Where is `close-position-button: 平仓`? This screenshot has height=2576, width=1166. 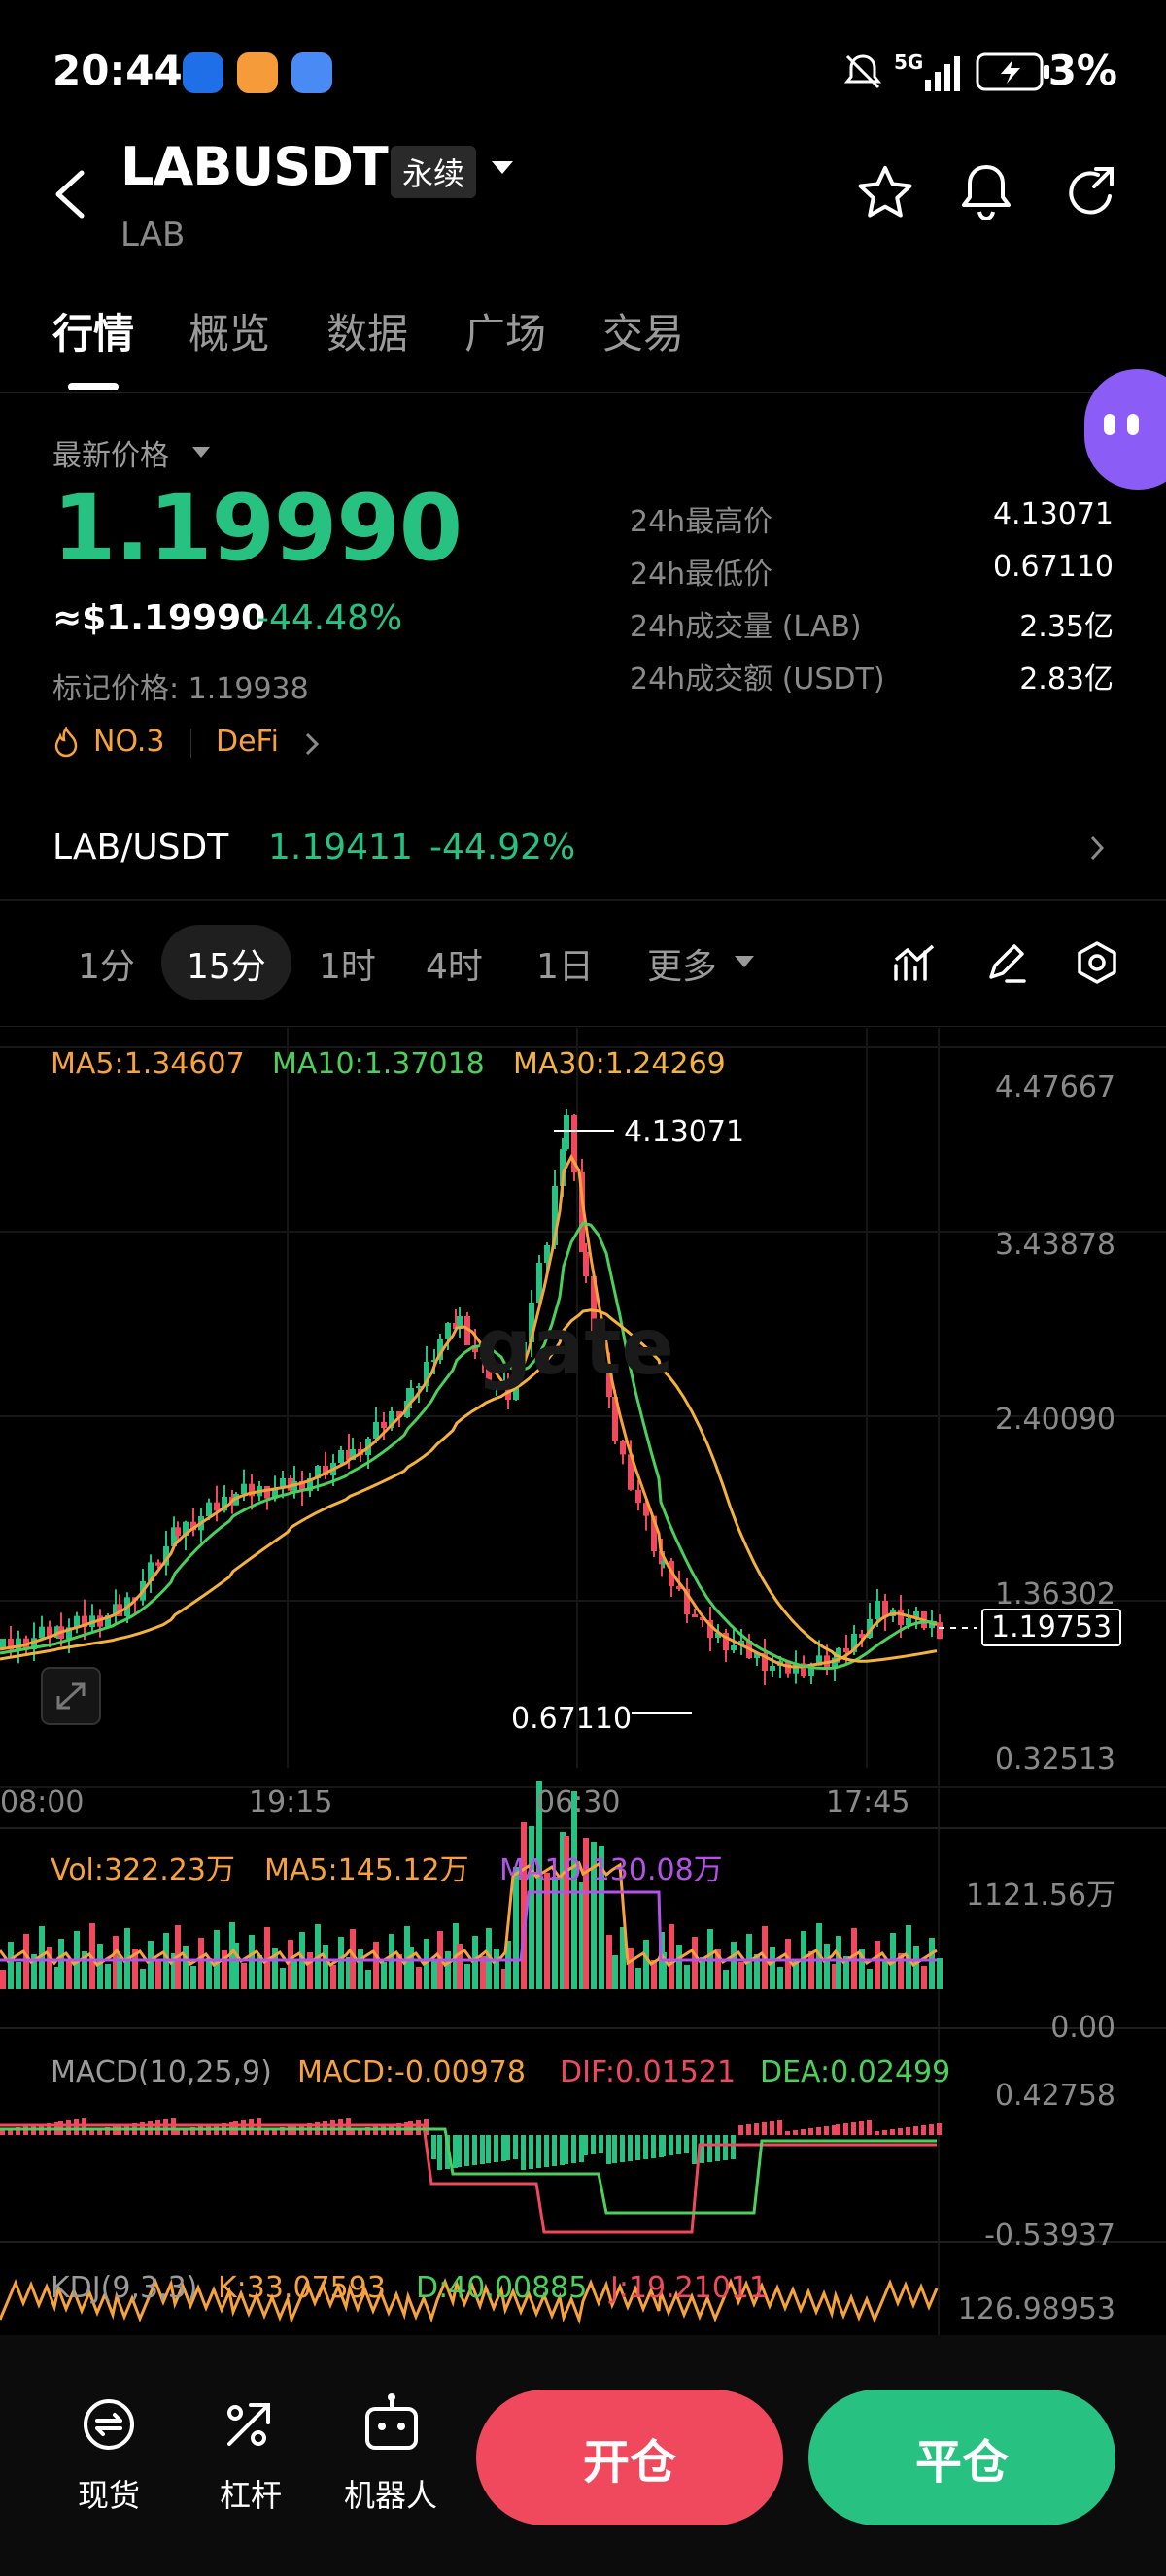
close-position-button: 平仓 is located at coordinates (961, 2457).